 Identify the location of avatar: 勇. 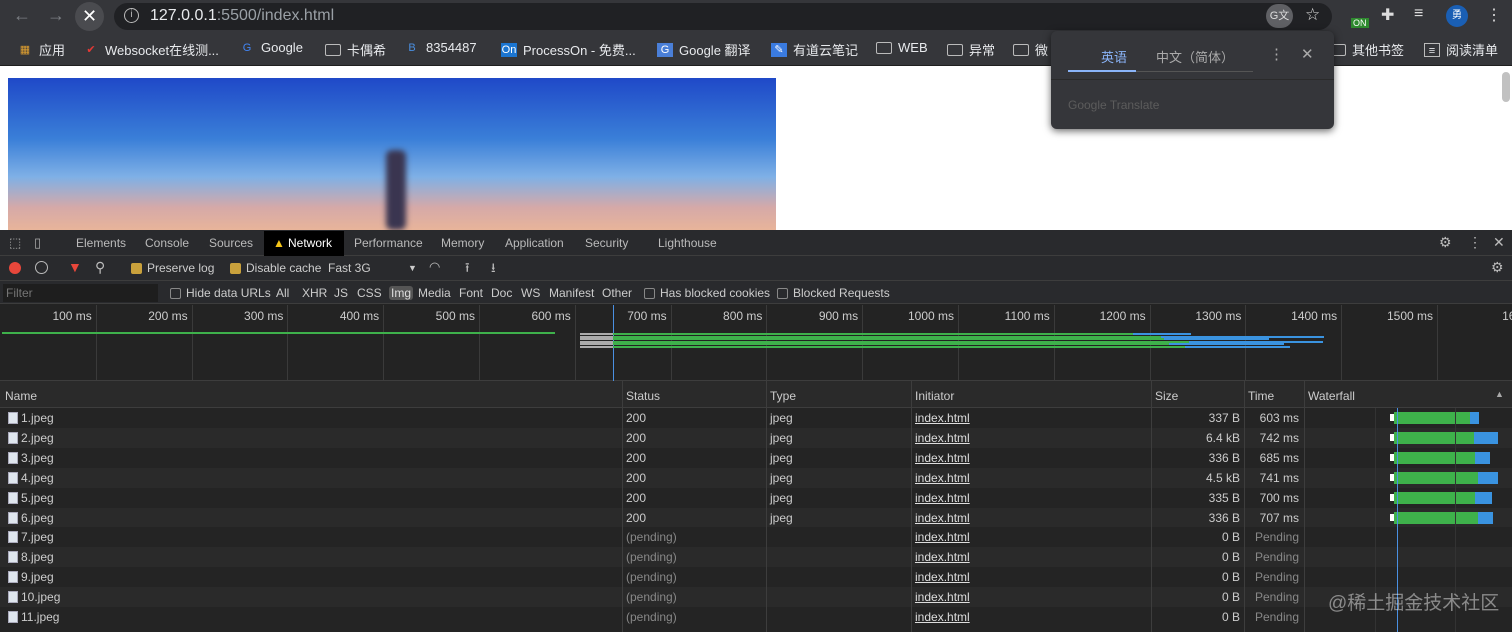
(1457, 16).